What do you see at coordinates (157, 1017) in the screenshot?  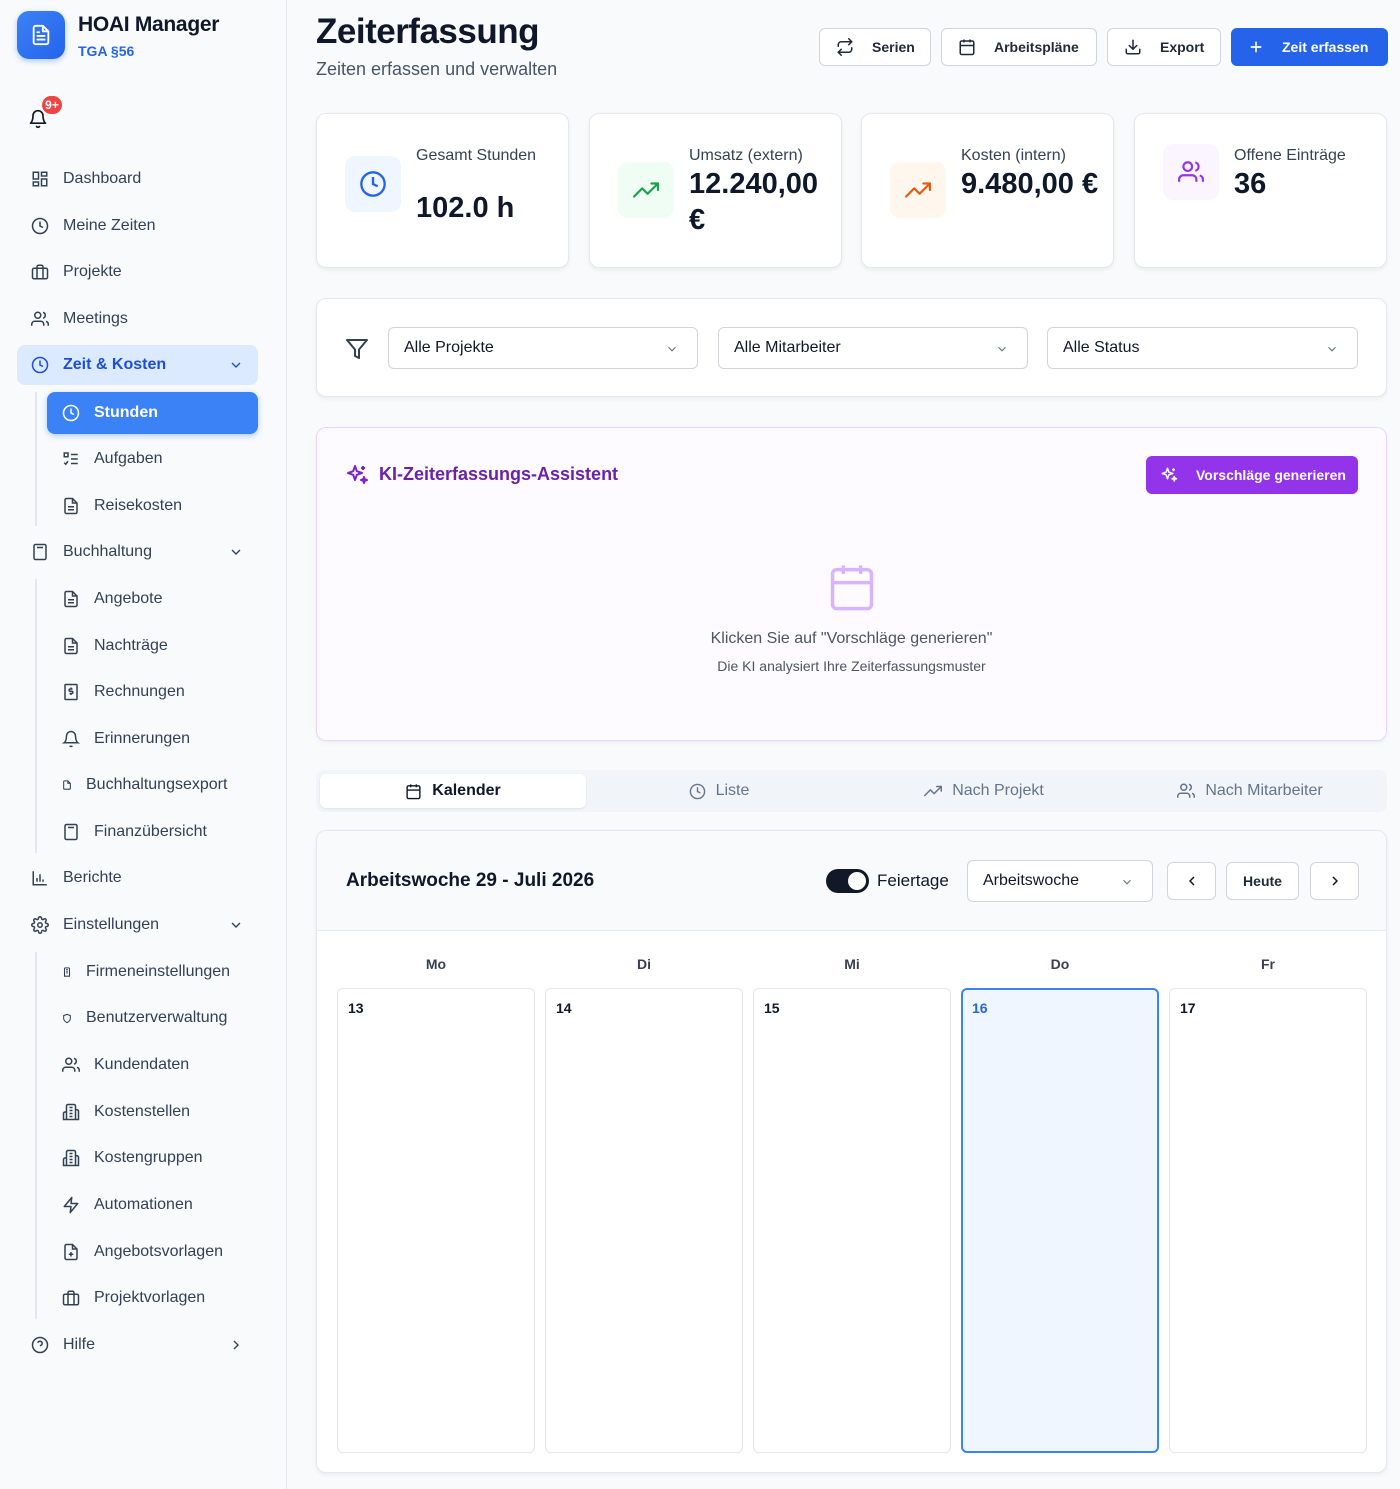 I see `sidebar-item-label: Benutzerverwaltung` at bounding box center [157, 1017].